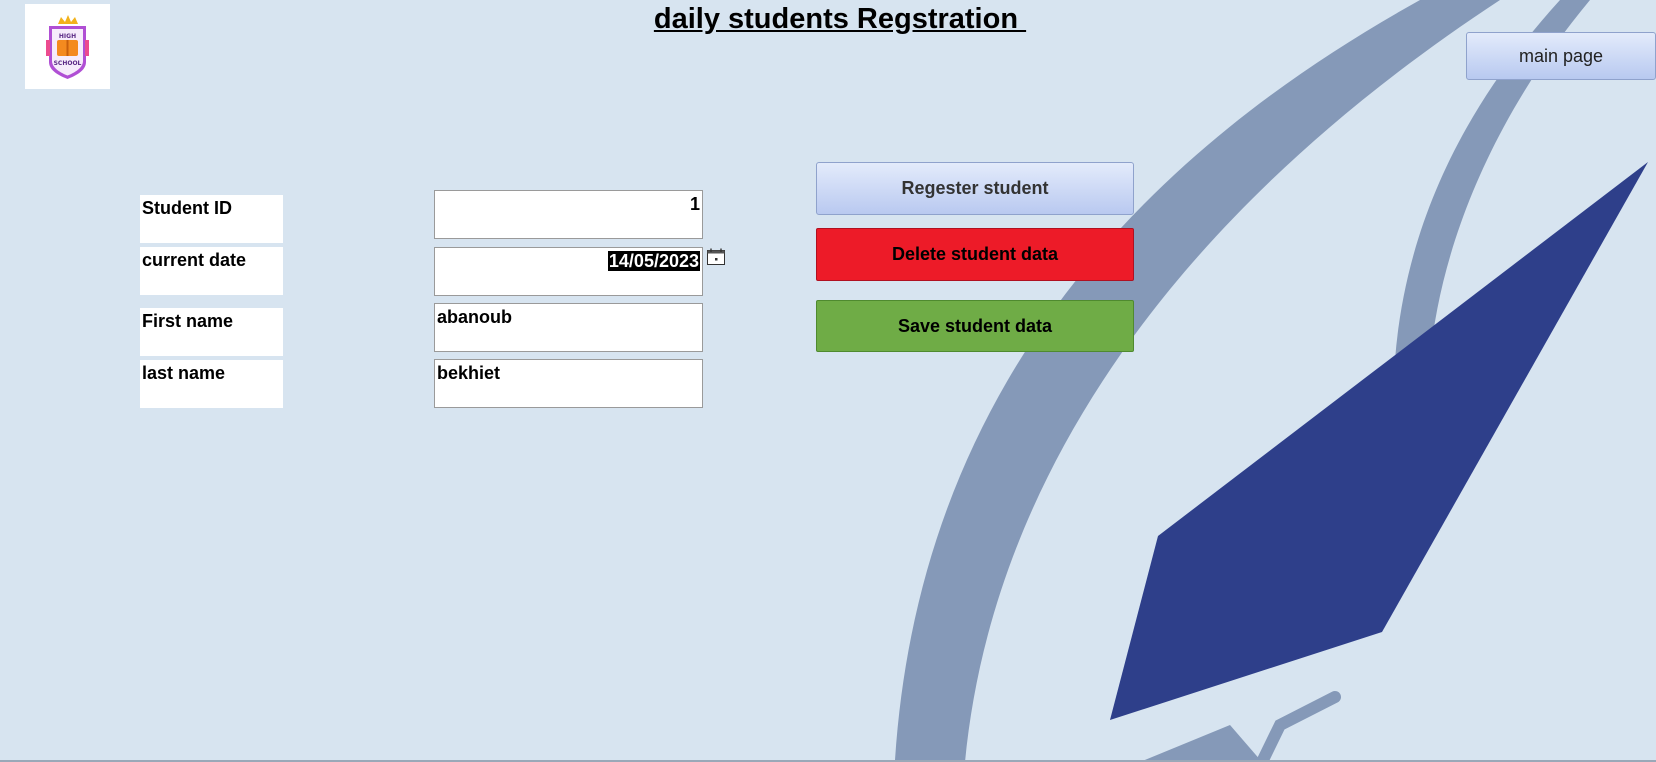 The height and width of the screenshot is (762, 1656). Describe the element at coordinates (716, 257) in the screenshot. I see `calendar-icon` at that location.